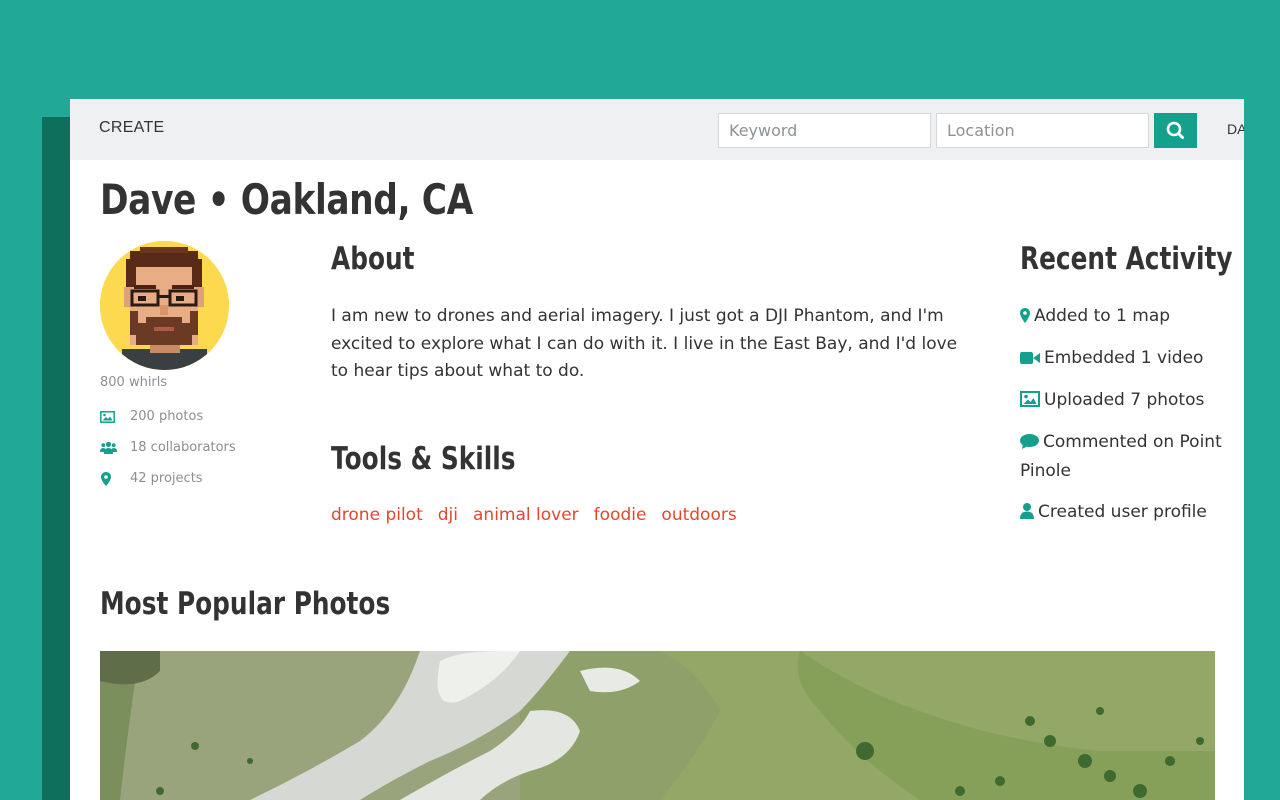  Describe the element at coordinates (1124, 400) in the screenshot. I see `activity-label: Uploaded 7 photos` at that location.